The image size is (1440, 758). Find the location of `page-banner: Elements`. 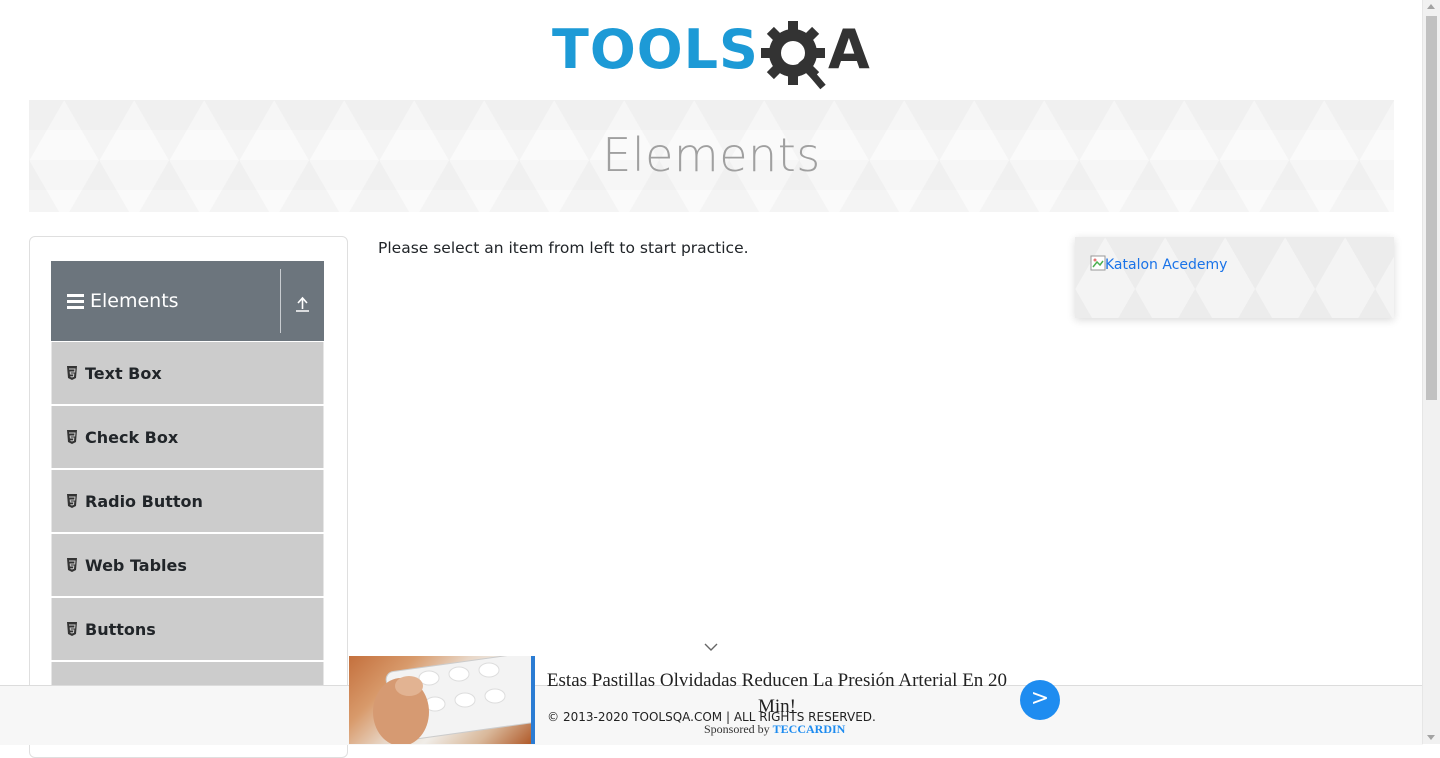

page-banner: Elements is located at coordinates (711, 156).